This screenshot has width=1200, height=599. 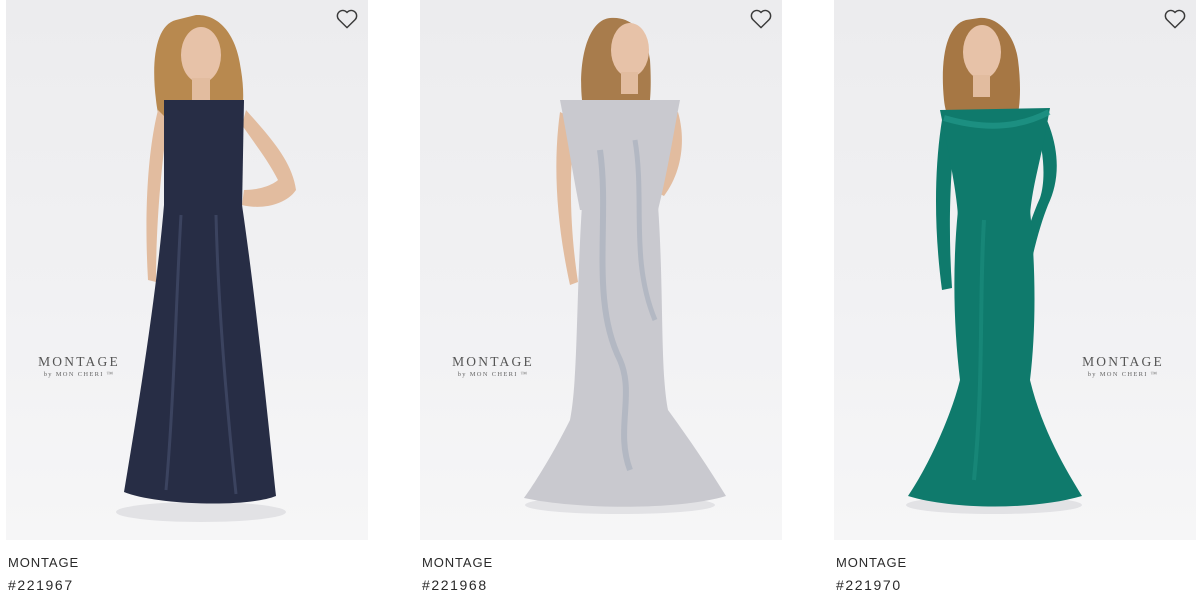 What do you see at coordinates (457, 574) in the screenshot?
I see `product-info: MONTAGE #221968` at bounding box center [457, 574].